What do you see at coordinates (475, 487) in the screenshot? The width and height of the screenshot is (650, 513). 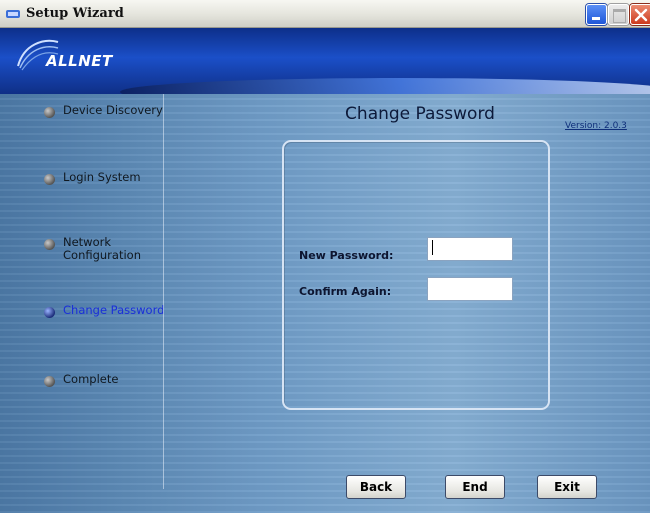 I see `end-button: End` at bounding box center [475, 487].